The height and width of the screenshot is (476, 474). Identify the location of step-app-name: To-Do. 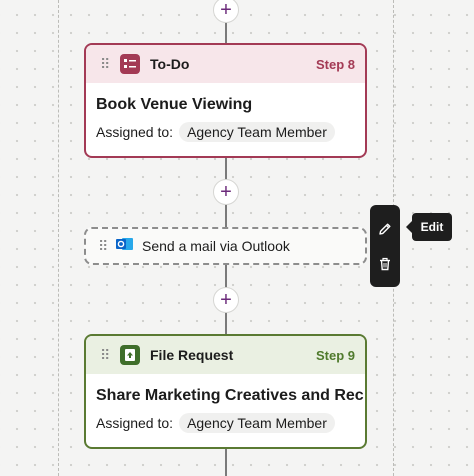
(170, 64).